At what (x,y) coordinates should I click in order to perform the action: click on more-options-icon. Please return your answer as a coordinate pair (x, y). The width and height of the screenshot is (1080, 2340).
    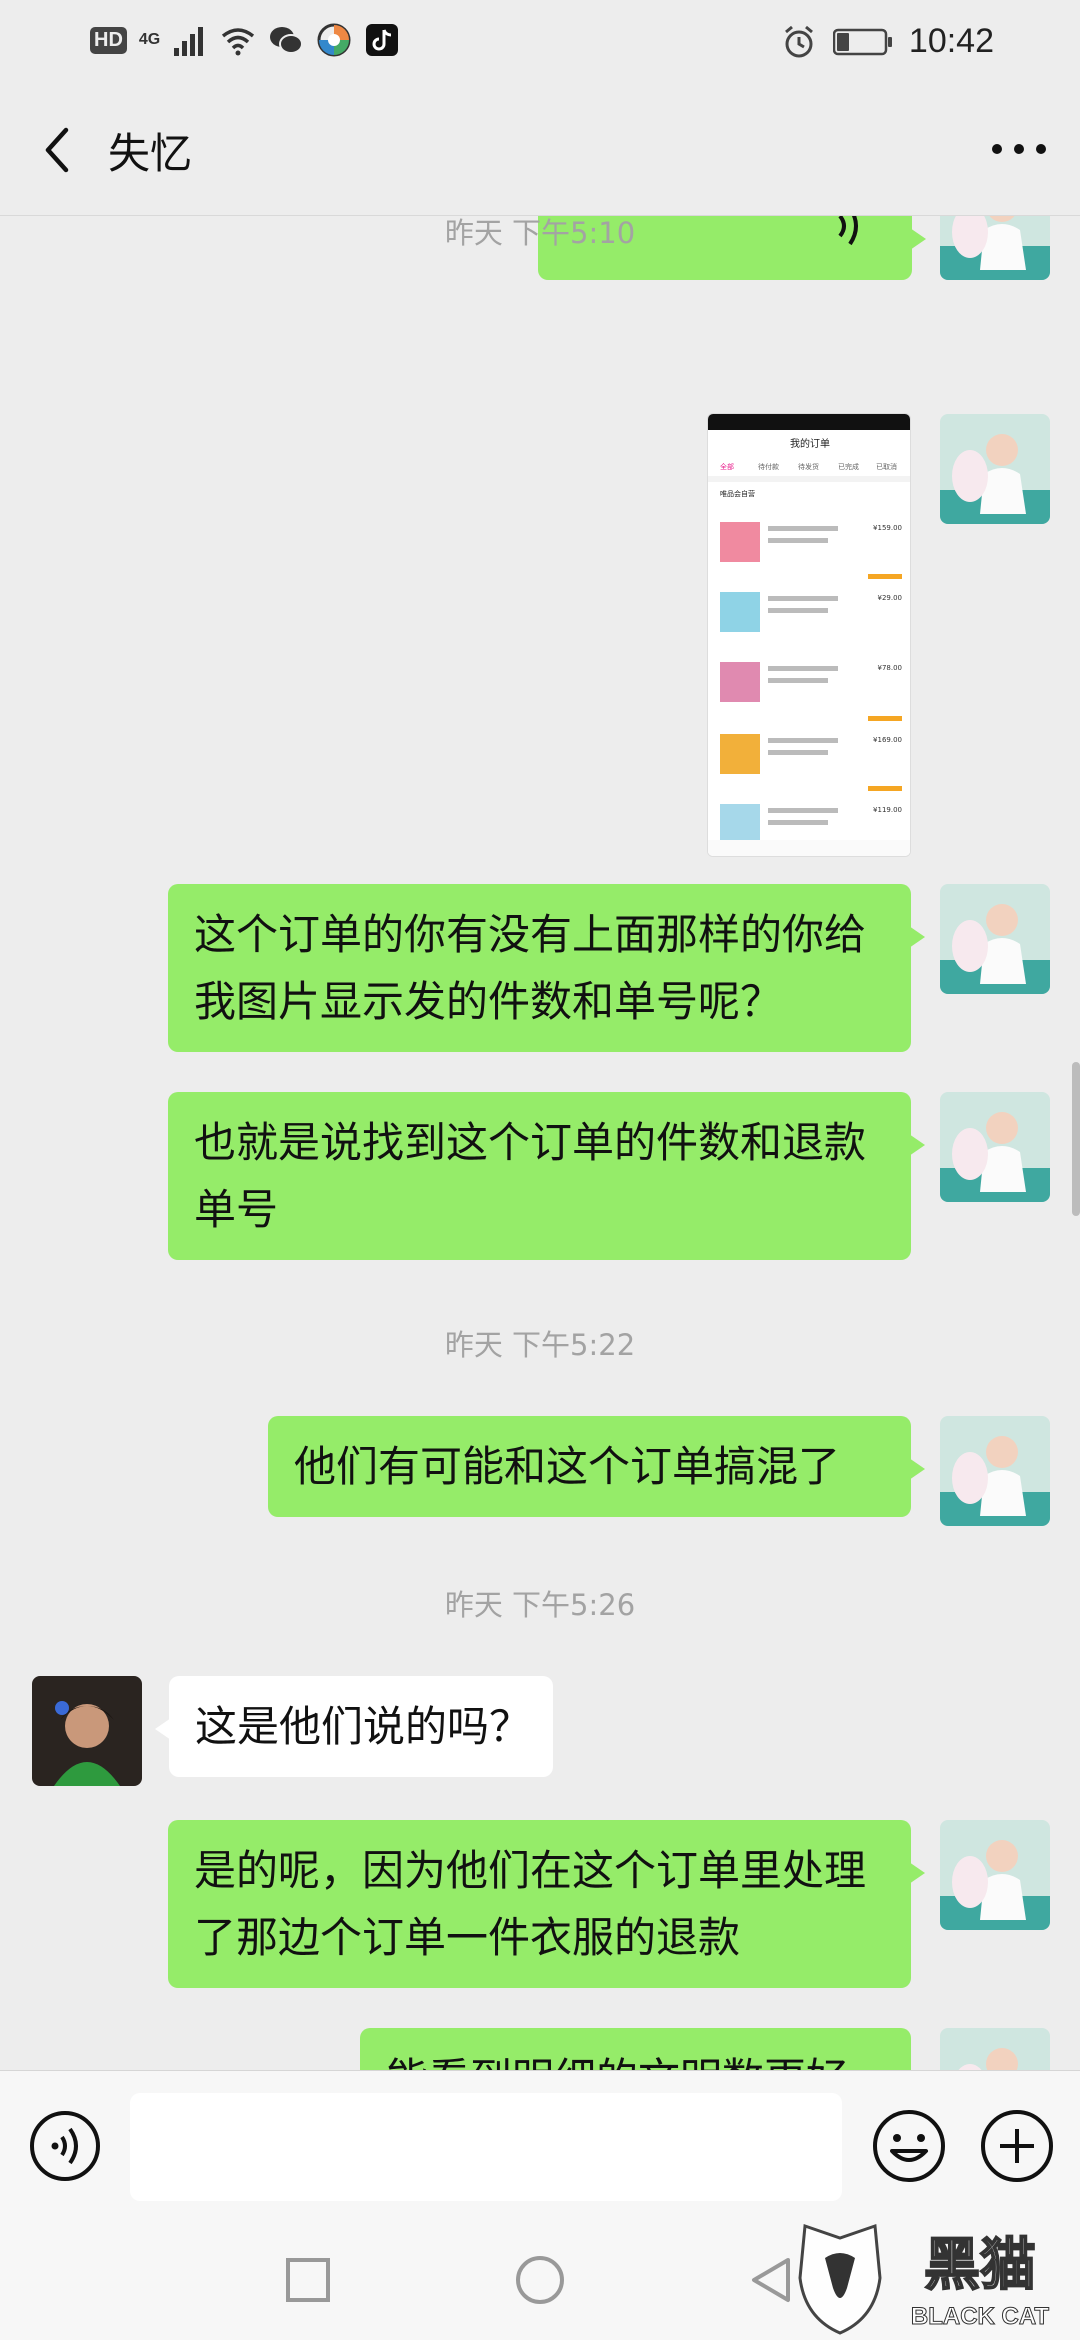
    Looking at the image, I should click on (1019, 149).